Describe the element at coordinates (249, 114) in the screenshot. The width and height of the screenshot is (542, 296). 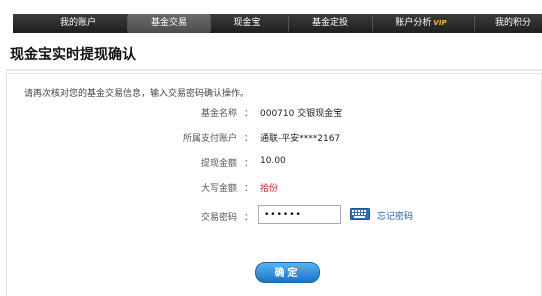
I see `fund-name-colon: ：` at that location.